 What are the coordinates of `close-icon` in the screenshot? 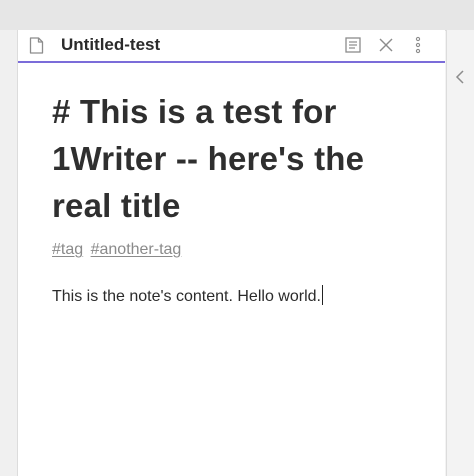 It's located at (386, 45).